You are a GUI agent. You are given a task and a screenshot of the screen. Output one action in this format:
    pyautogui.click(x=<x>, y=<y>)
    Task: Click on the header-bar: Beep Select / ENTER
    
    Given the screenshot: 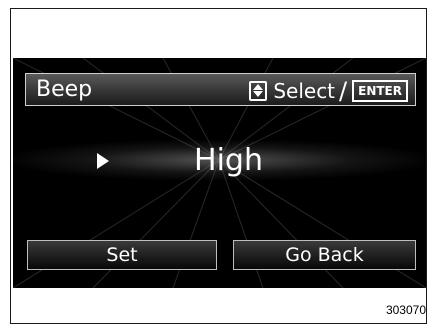 What is the action you would take?
    pyautogui.click(x=220, y=89)
    